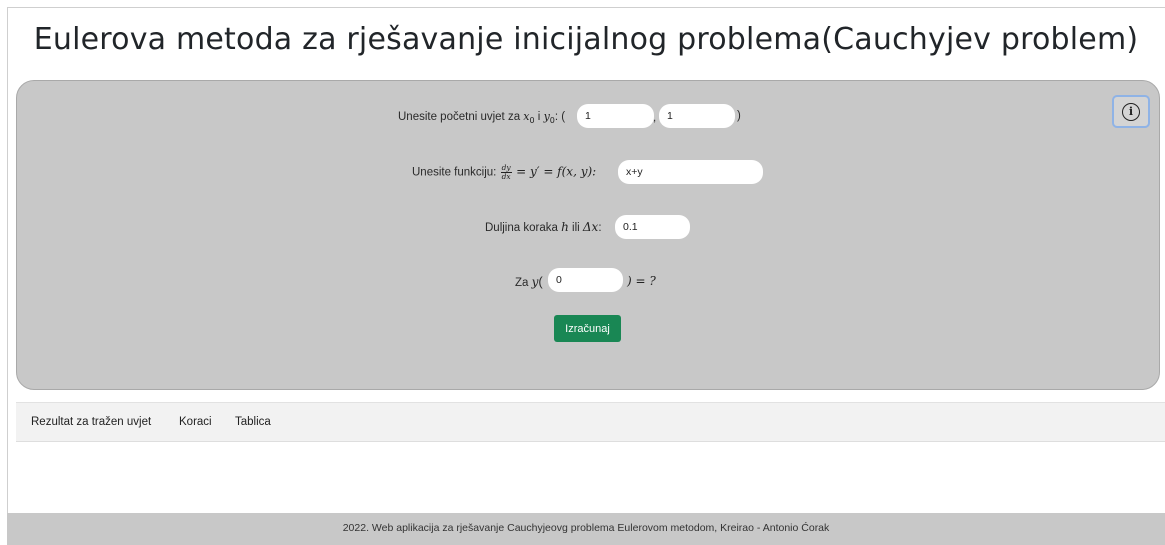 This screenshot has width=1165, height=545. Describe the element at coordinates (585, 280) in the screenshot. I see `target-x-input: 0` at that location.